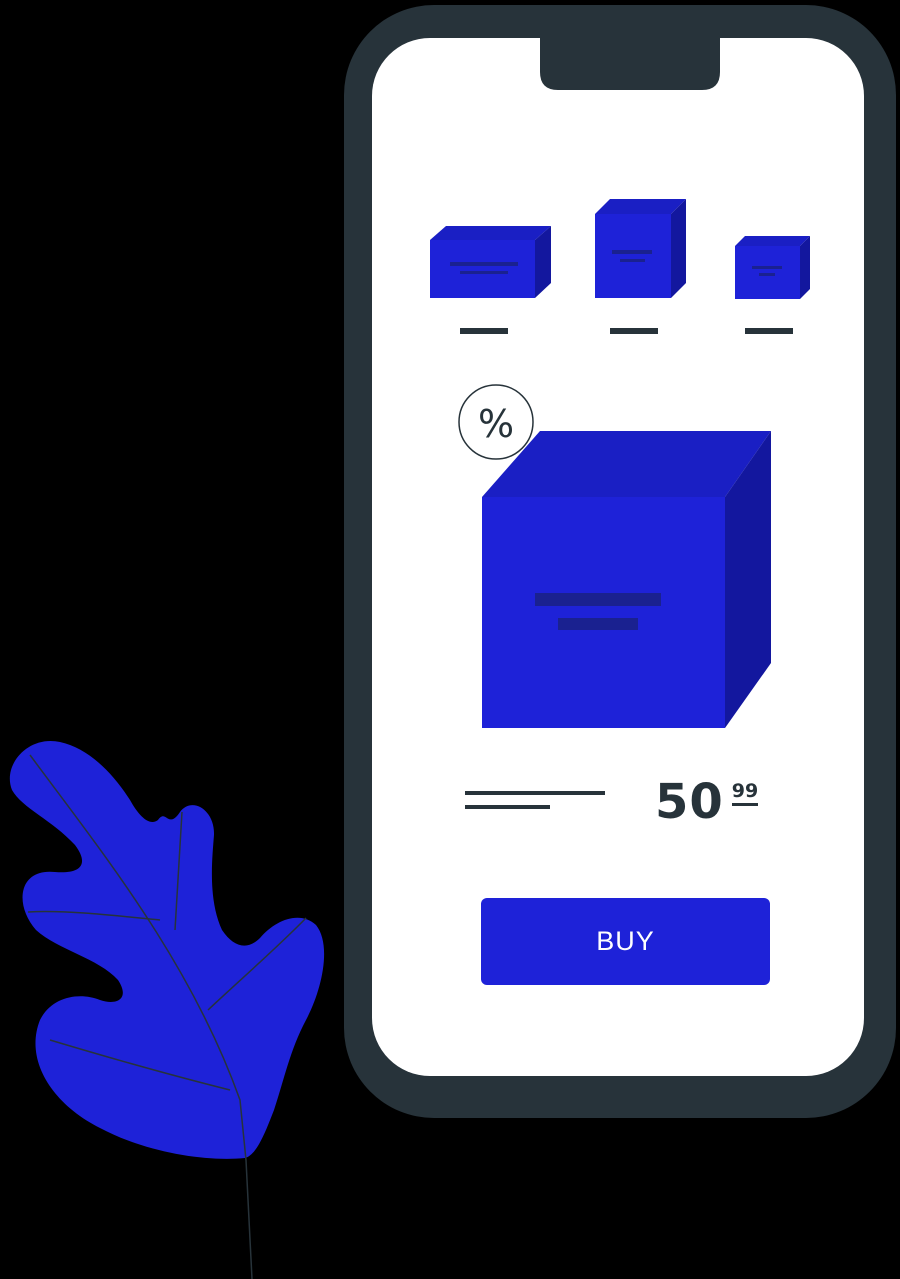 This screenshot has width=900, height=1279. I want to click on leaf-icon, so click(167, 1009).